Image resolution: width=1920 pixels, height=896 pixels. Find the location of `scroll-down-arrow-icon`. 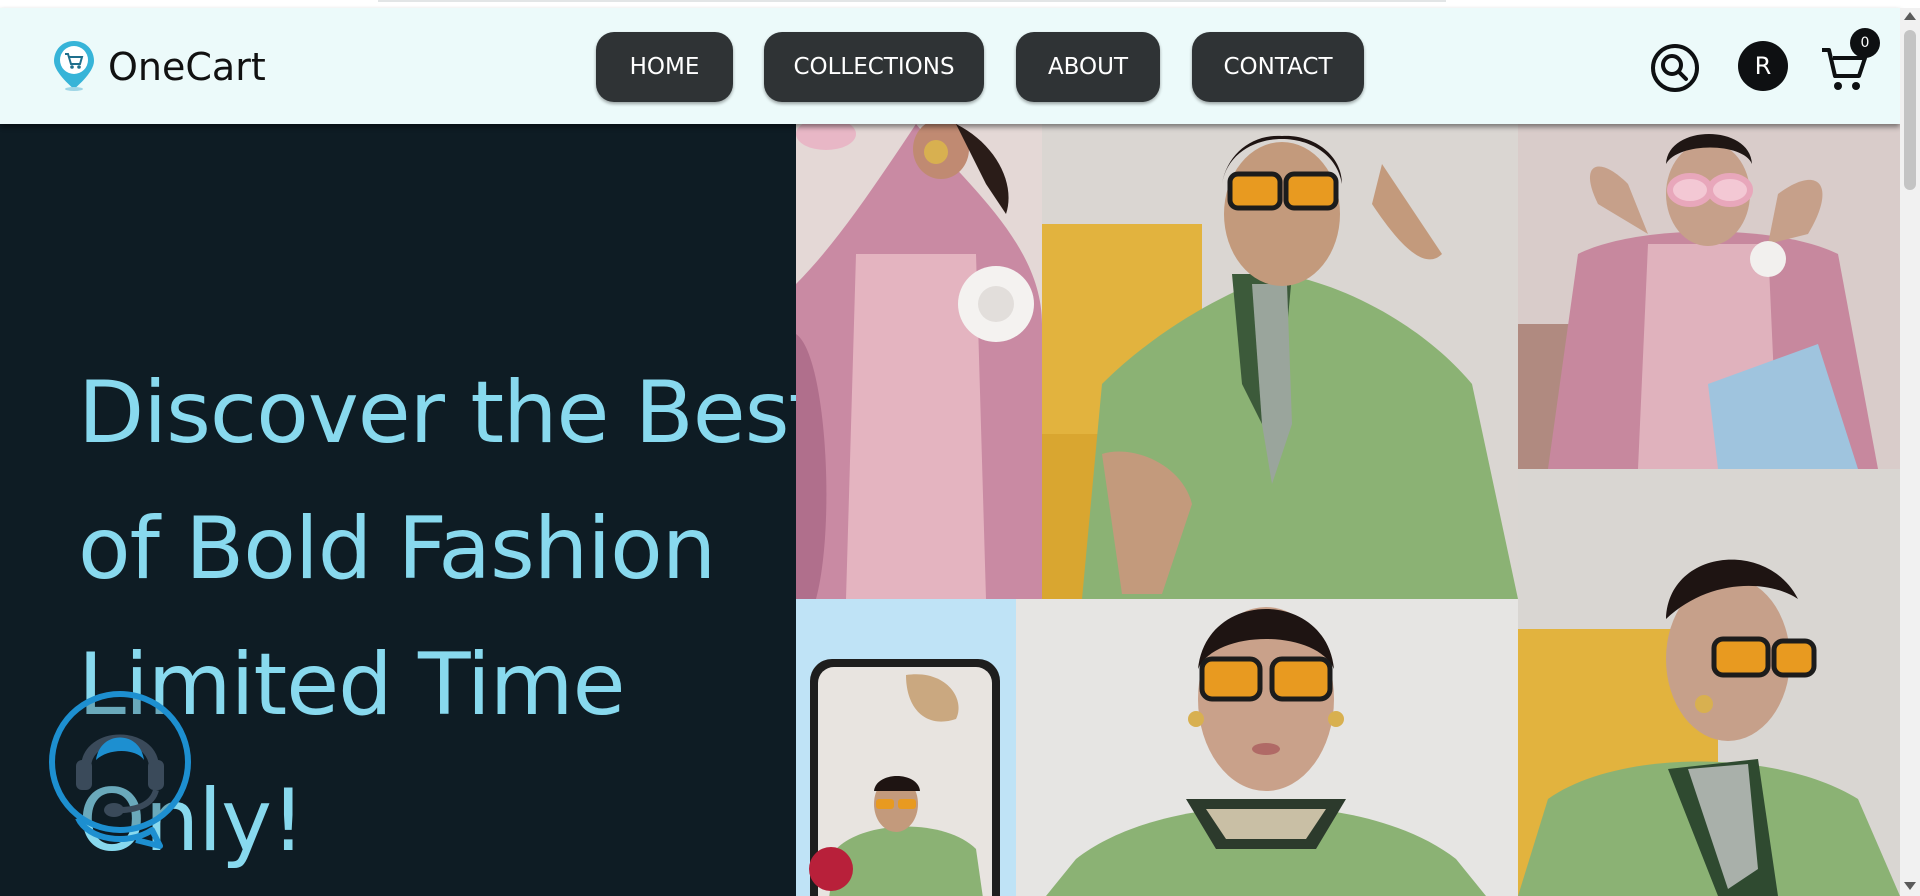

scroll-down-arrow-icon is located at coordinates (1910, 886).